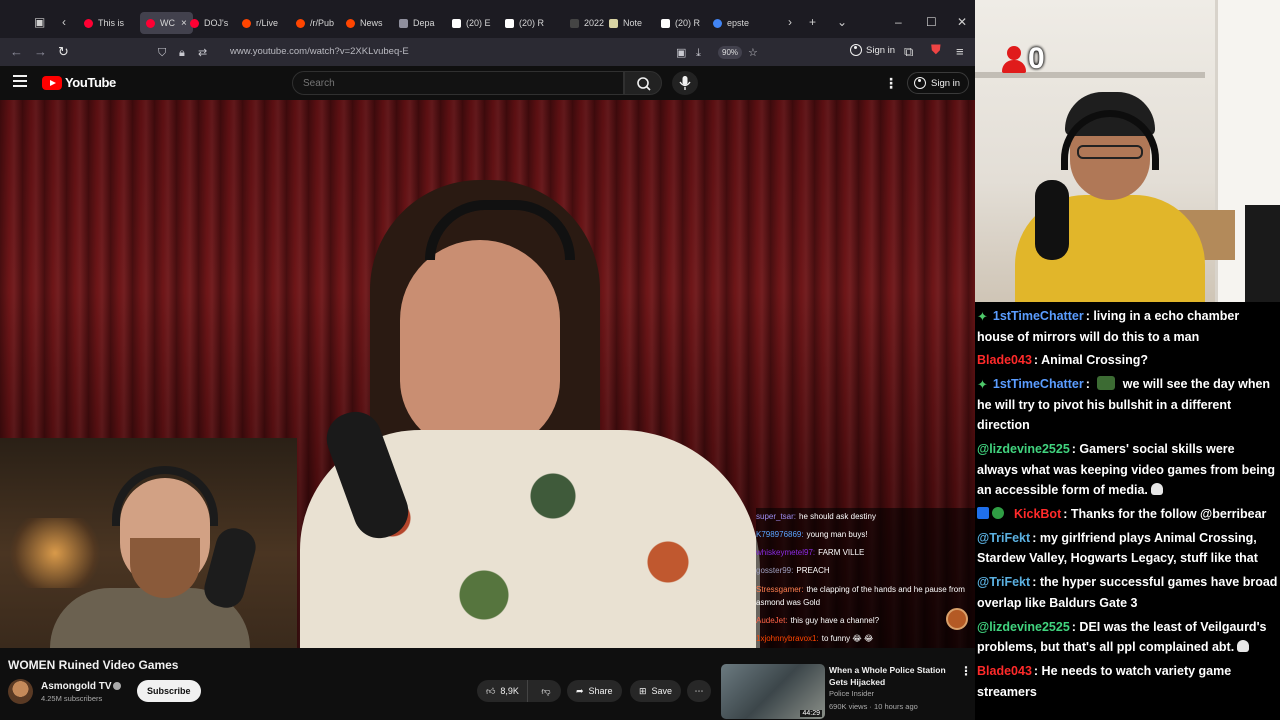 The image size is (1280, 720). What do you see at coordinates (842, 22) in the screenshot?
I see `list-tabs-icon: ⌄` at bounding box center [842, 22].